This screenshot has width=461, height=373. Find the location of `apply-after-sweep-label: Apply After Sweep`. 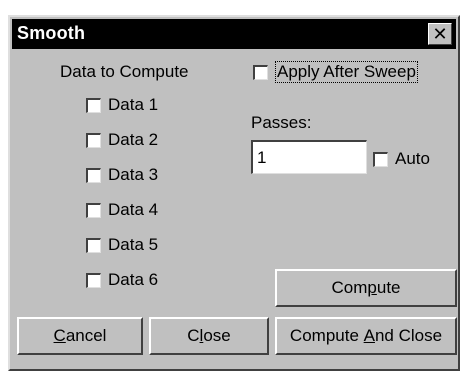

apply-after-sweep-label: Apply After Sweep is located at coordinates (346, 72).